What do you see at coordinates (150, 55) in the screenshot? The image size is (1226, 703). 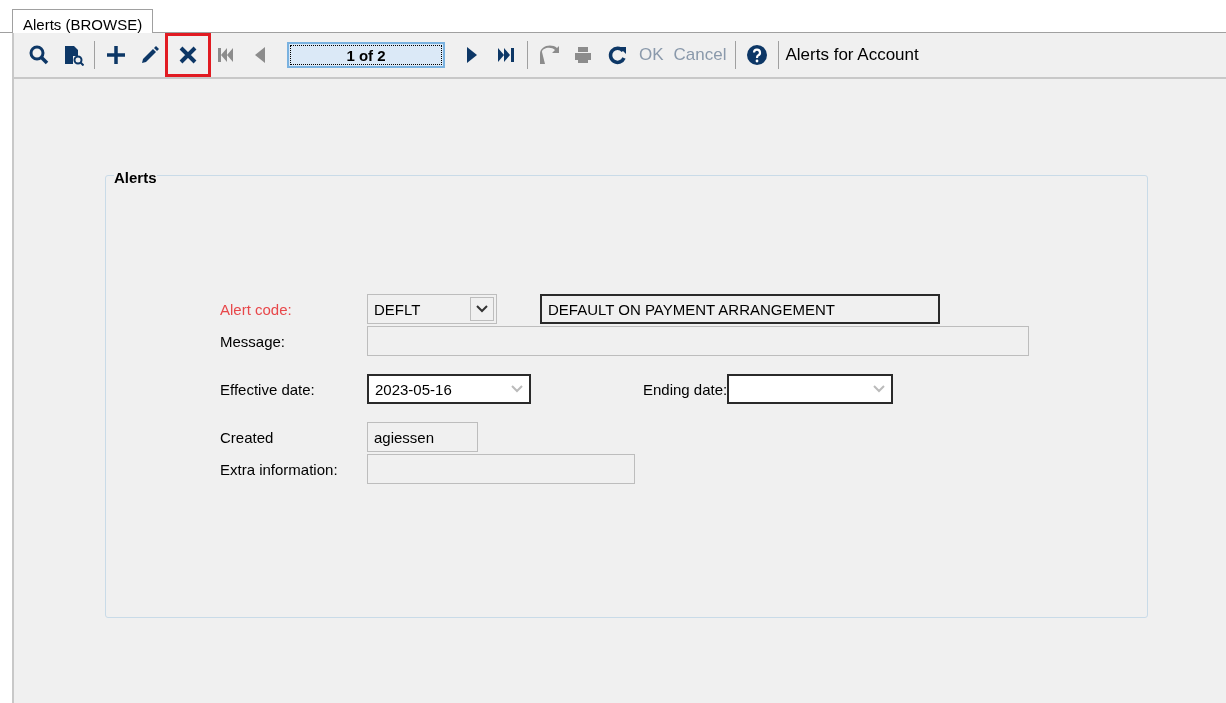 I see `pencil-icon` at bounding box center [150, 55].